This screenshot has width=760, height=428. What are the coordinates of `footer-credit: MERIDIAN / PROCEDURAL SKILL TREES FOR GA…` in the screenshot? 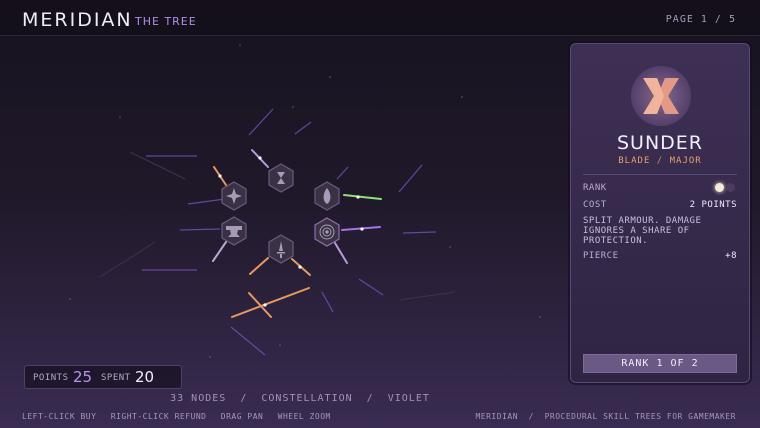 It's located at (605, 416).